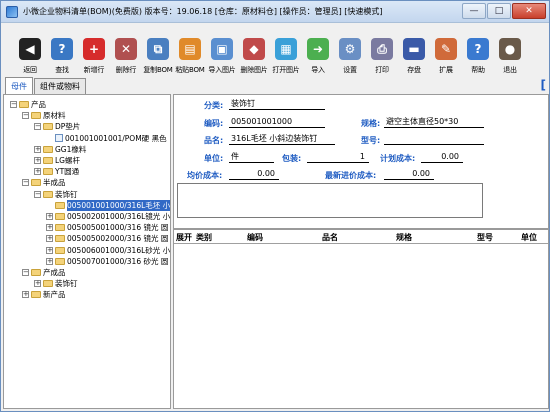 The height and width of the screenshot is (412, 550). Describe the element at coordinates (56, 283) in the screenshot. I see `tree-node: + 装饰钉` at that location.